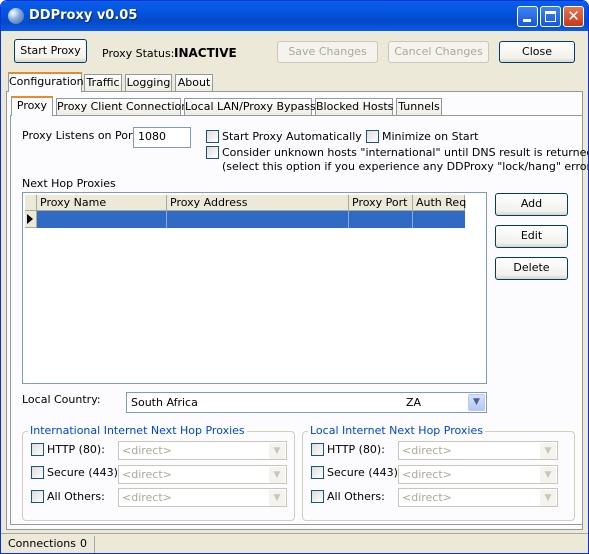 The height and width of the screenshot is (554, 589). I want to click on column-header-proxy-address: Proxy Address, so click(258, 203).